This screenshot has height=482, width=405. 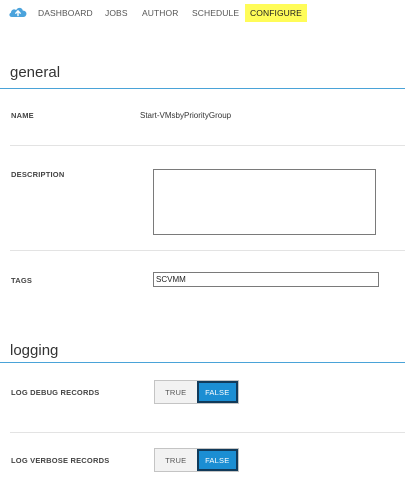 What do you see at coordinates (60, 460) in the screenshot?
I see `log-verbose-label: LOG VERBOSE RECORDS` at bounding box center [60, 460].